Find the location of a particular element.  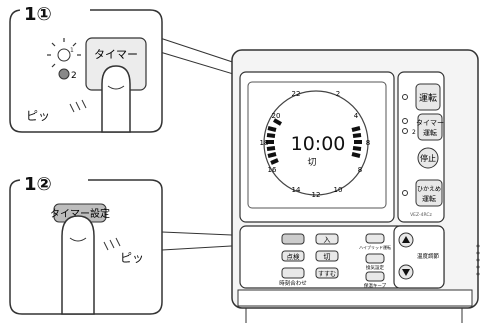

keep-warm-label: 保温キープ is located at coordinates (375, 285).